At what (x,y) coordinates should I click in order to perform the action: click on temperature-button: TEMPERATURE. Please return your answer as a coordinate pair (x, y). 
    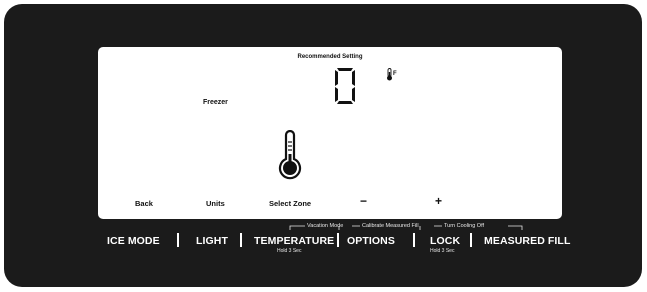
    Looking at the image, I should click on (294, 241).